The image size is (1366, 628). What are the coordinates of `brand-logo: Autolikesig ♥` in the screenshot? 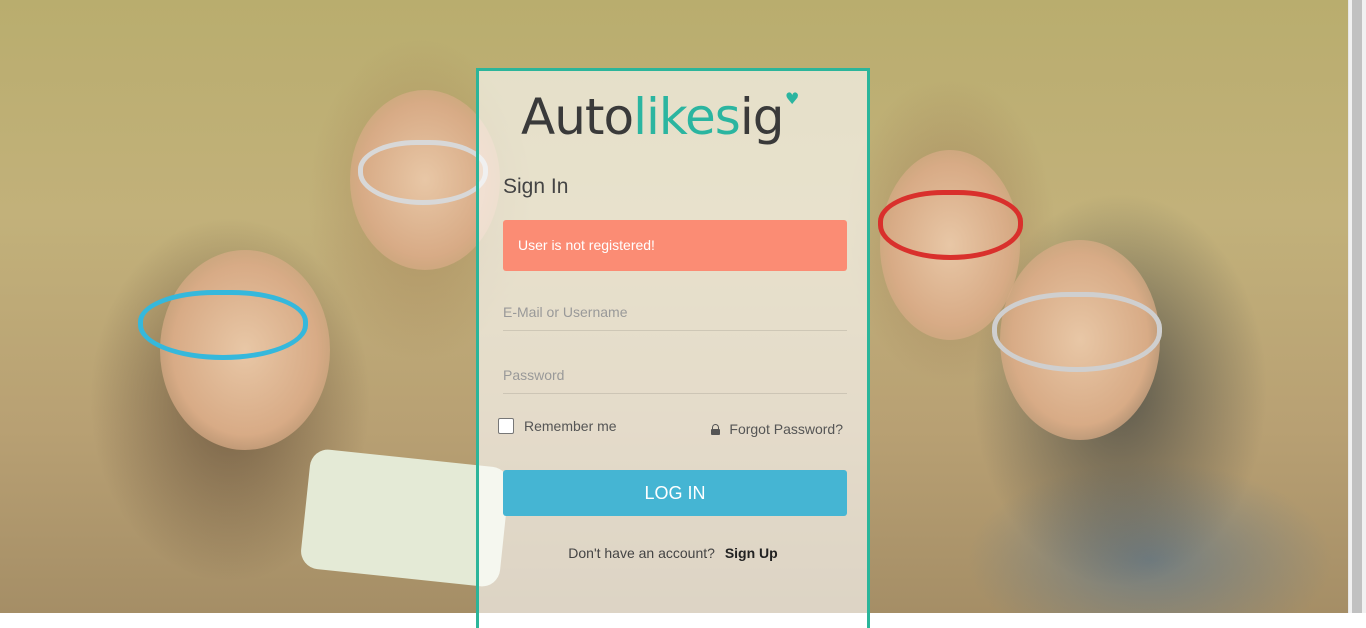 It's located at (660, 117).